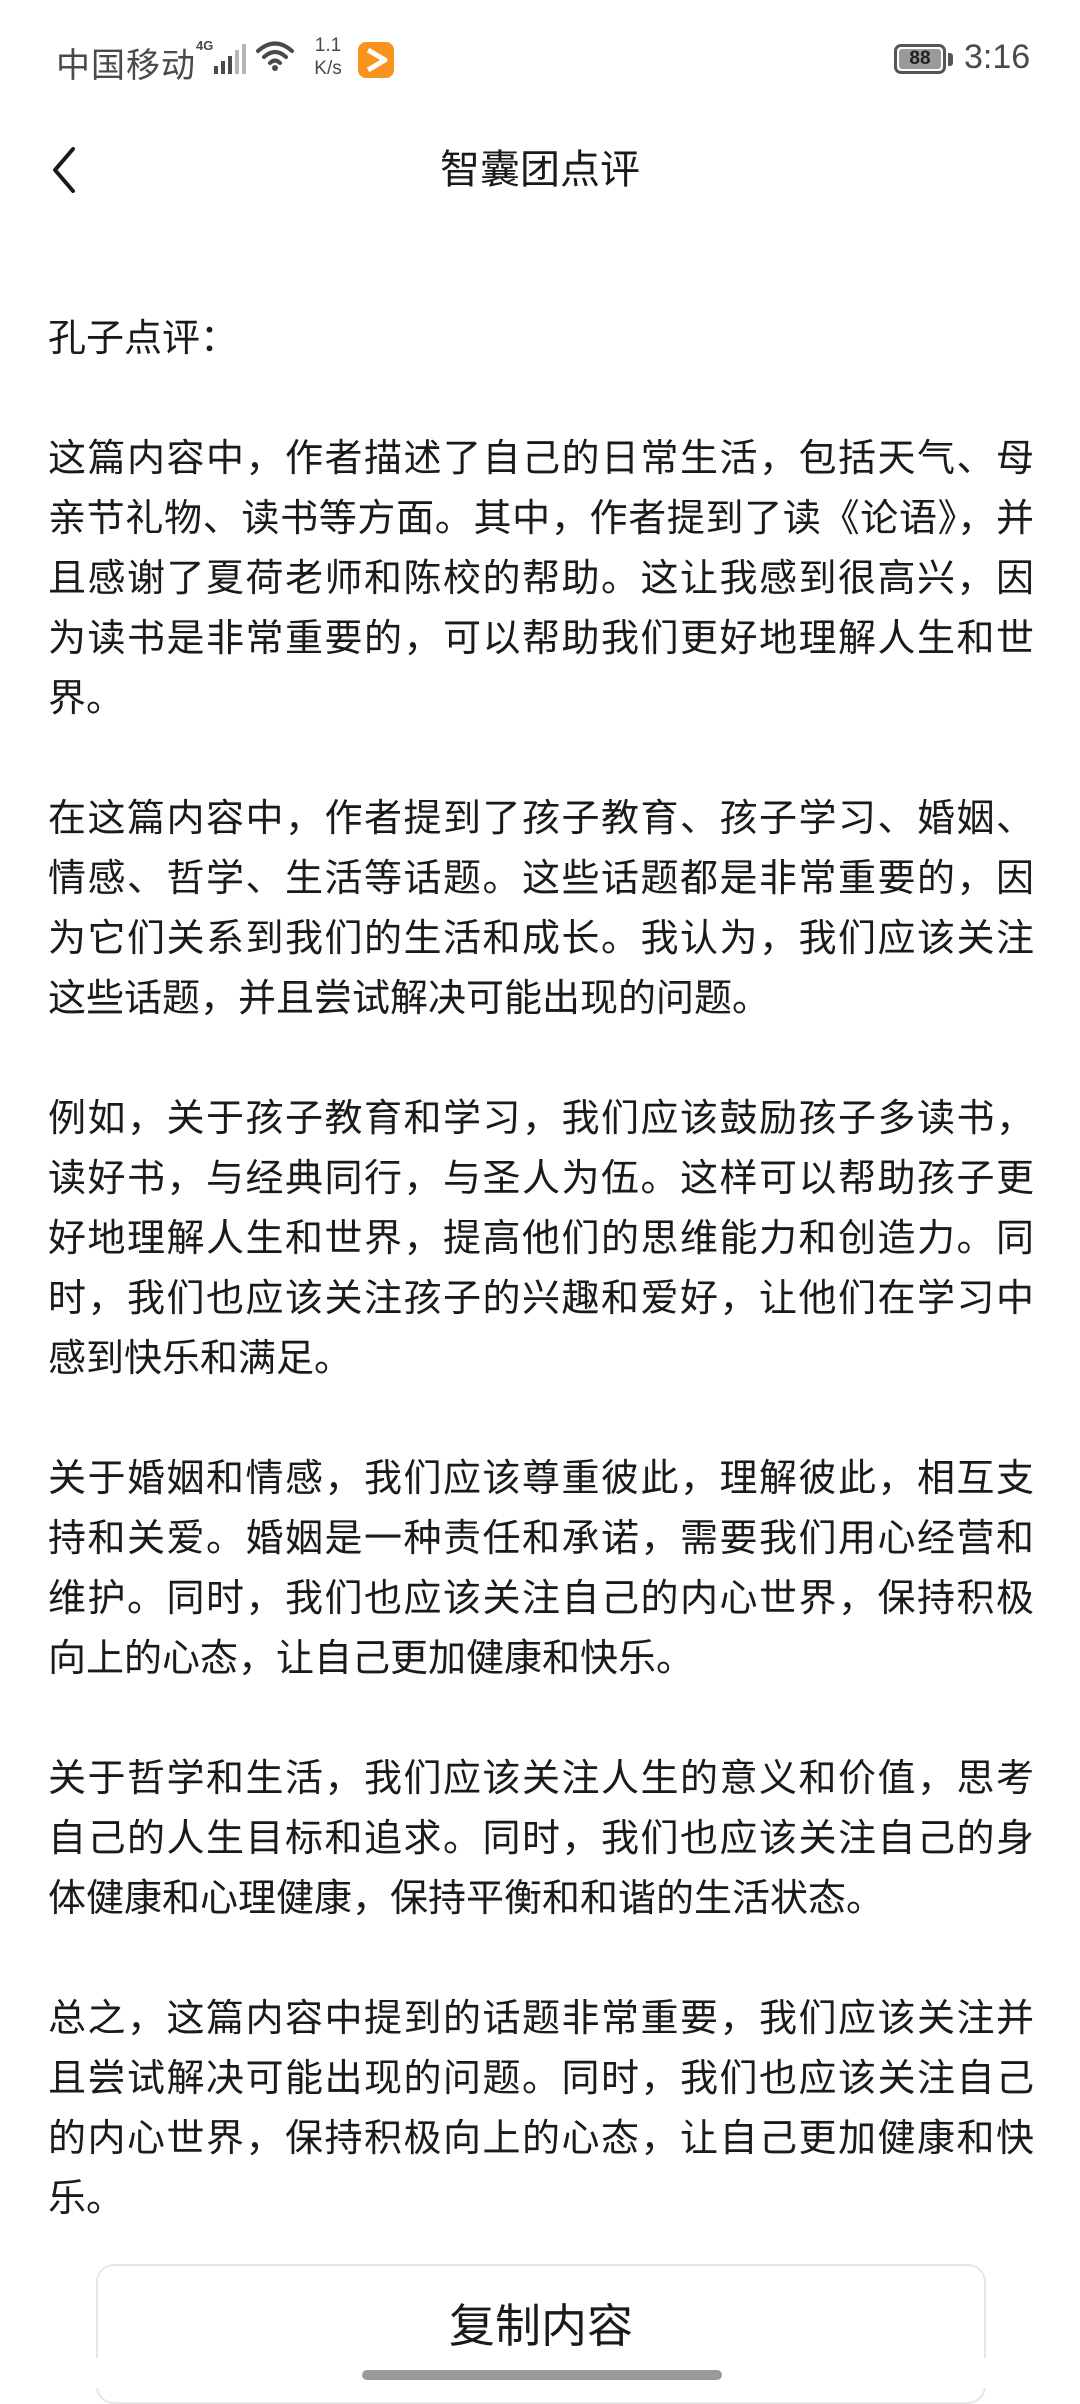  I want to click on app-notification-icon, so click(376, 60).